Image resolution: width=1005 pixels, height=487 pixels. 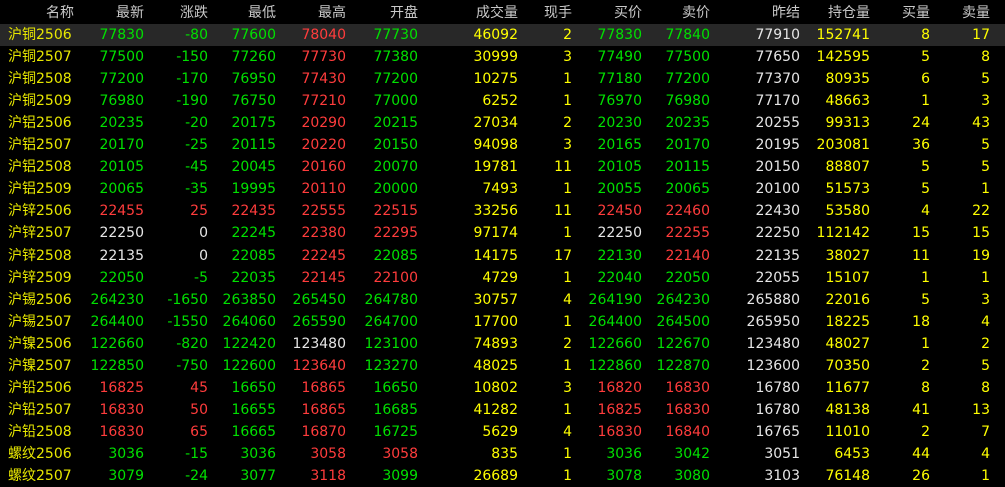 What do you see at coordinates (196, 35) in the screenshot?
I see `change: -80` at bounding box center [196, 35].